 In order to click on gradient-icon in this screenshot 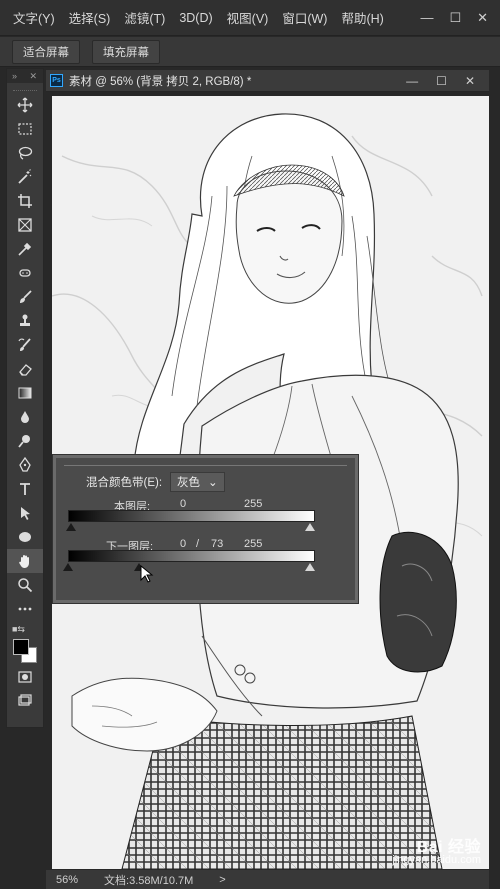, I will do `click(25, 393)`.